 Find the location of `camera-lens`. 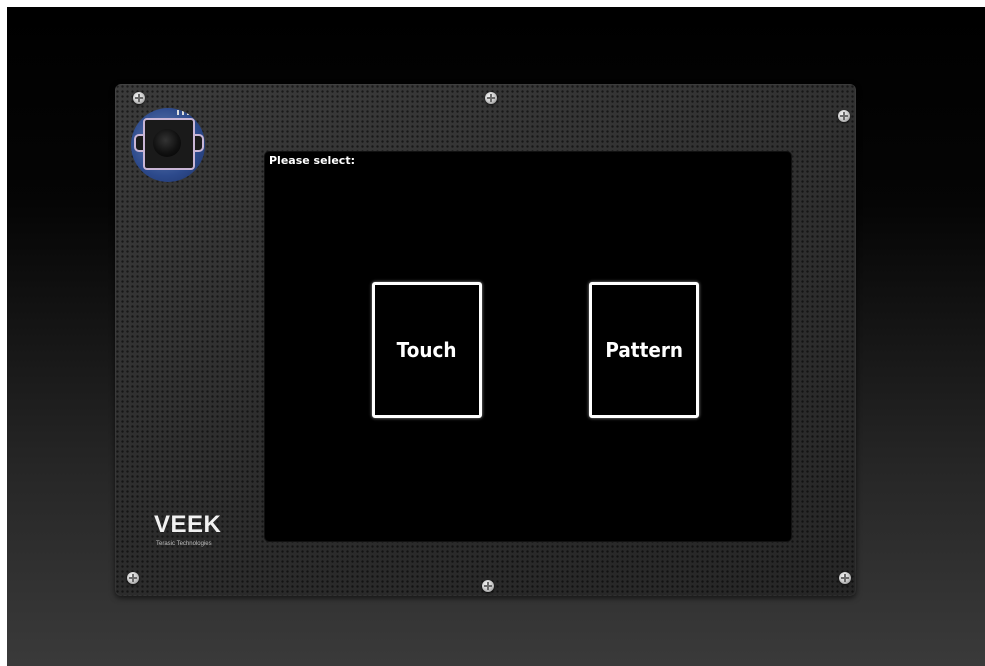

camera-lens is located at coordinates (167, 143).